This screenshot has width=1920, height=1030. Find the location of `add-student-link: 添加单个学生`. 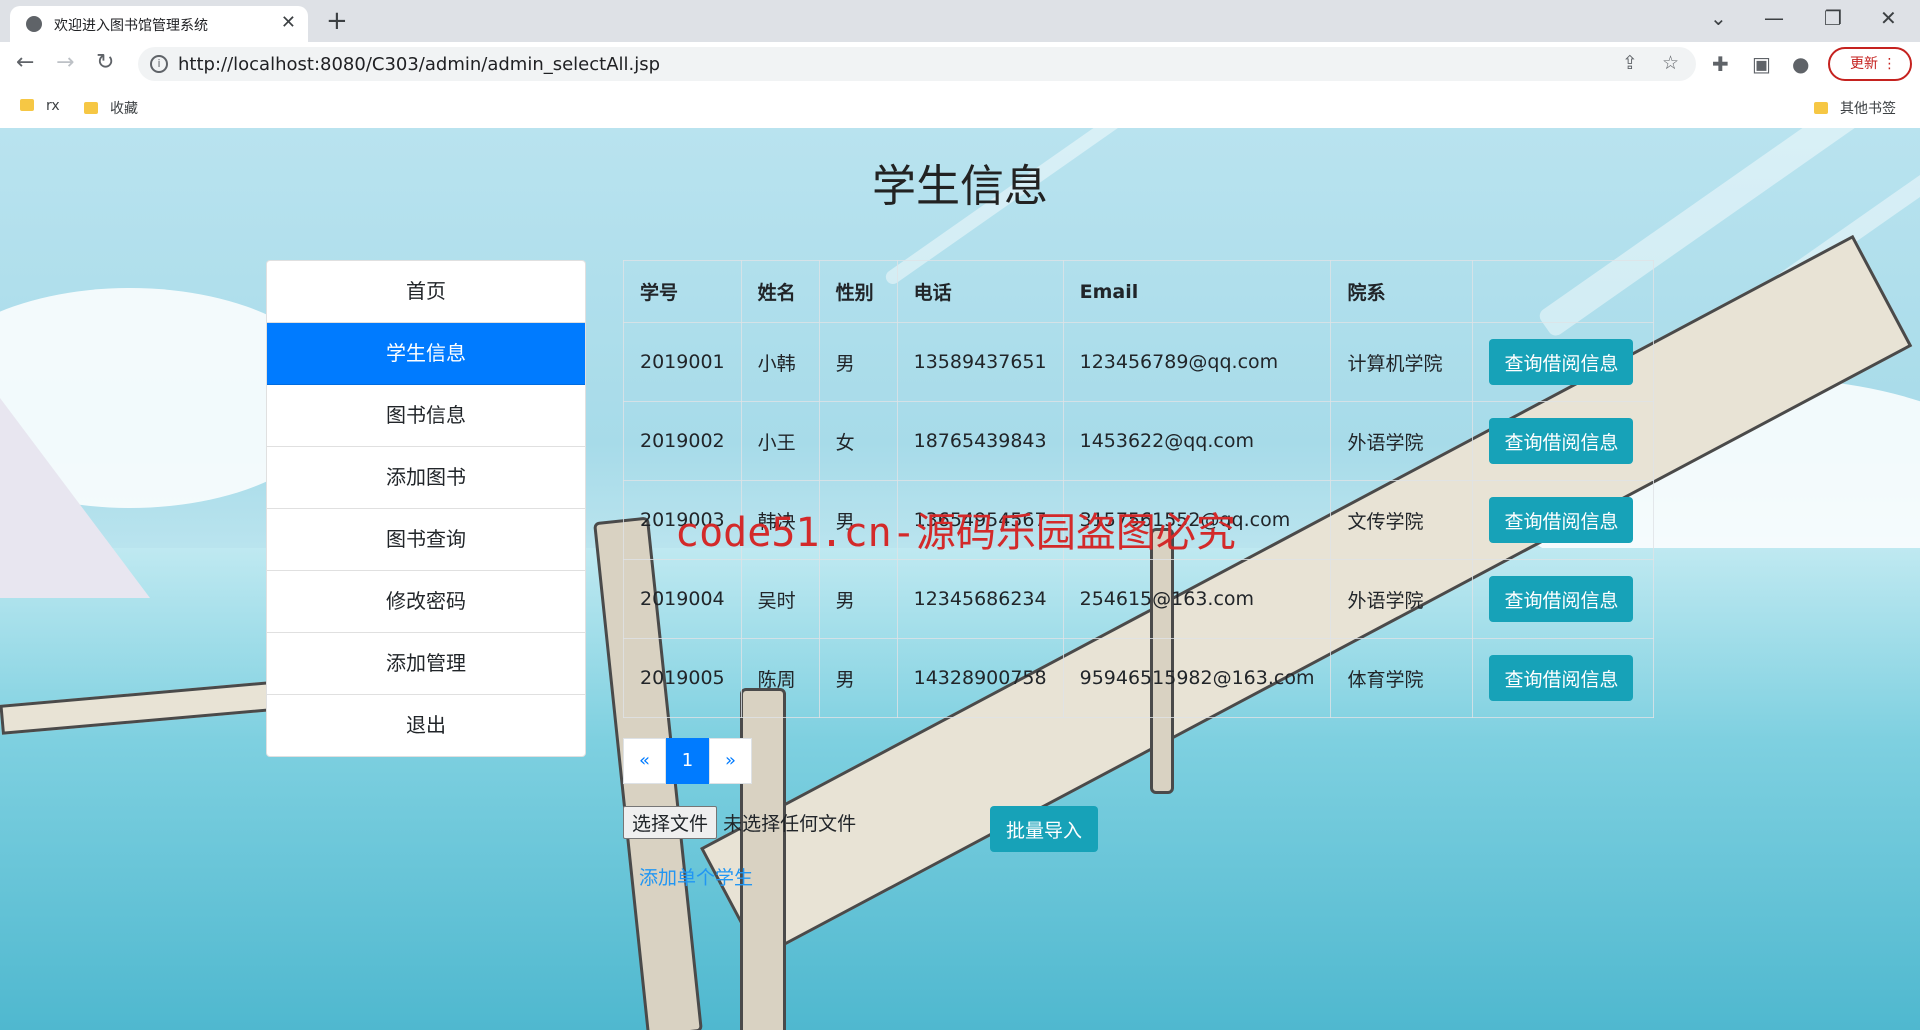

add-student-link: 添加单个学生 is located at coordinates (696, 876).